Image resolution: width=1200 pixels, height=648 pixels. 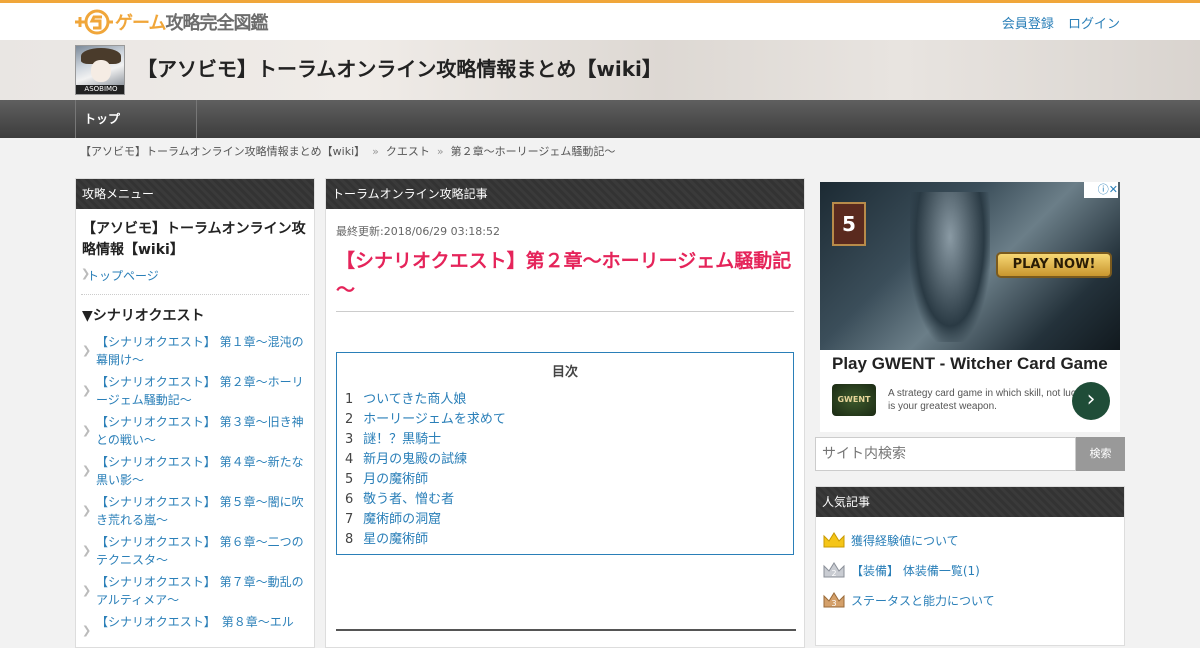 I want to click on popular-item-link: 獲得経験値について, so click(x=905, y=540).